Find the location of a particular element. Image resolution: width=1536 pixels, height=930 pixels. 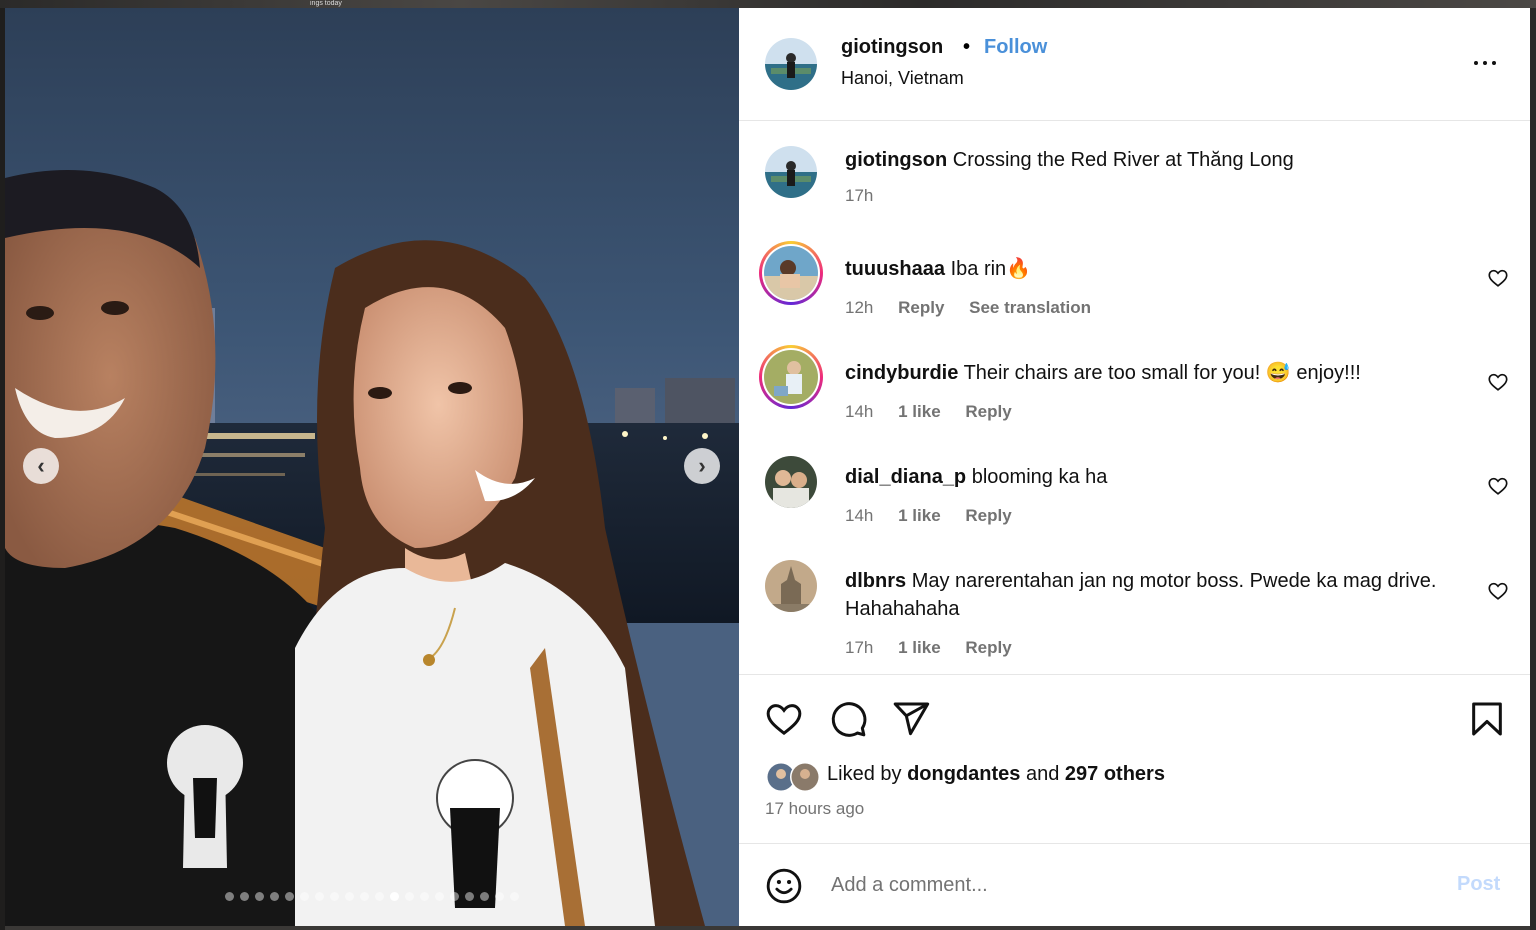

caption-meta: 17h is located at coordinates (869, 196).